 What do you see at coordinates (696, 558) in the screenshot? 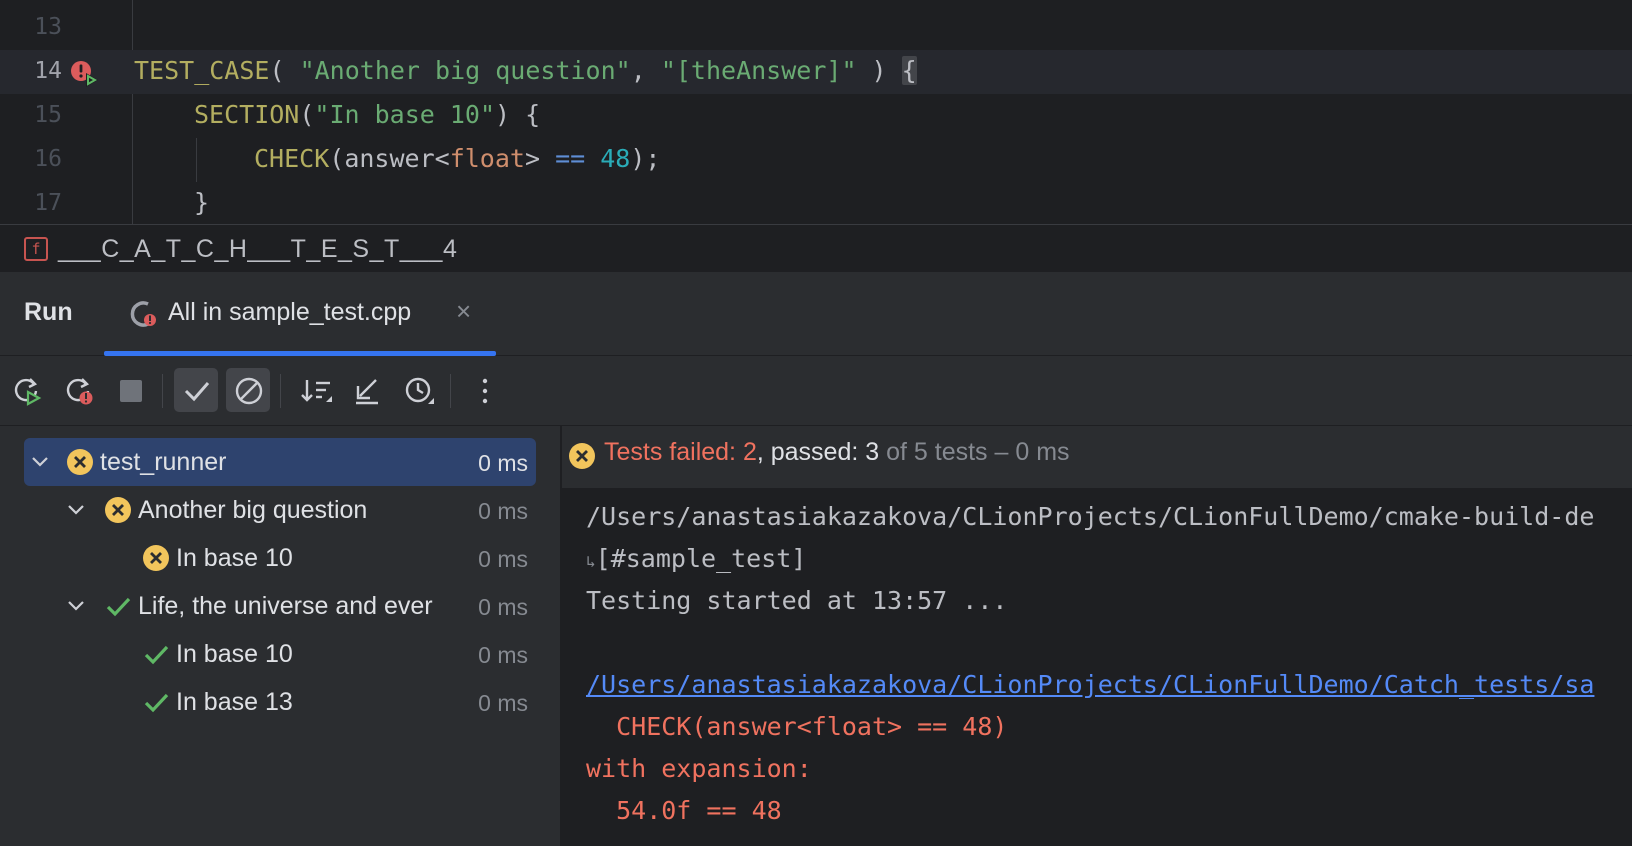
I see `console-line: ↳[#sample_test]` at bounding box center [696, 558].